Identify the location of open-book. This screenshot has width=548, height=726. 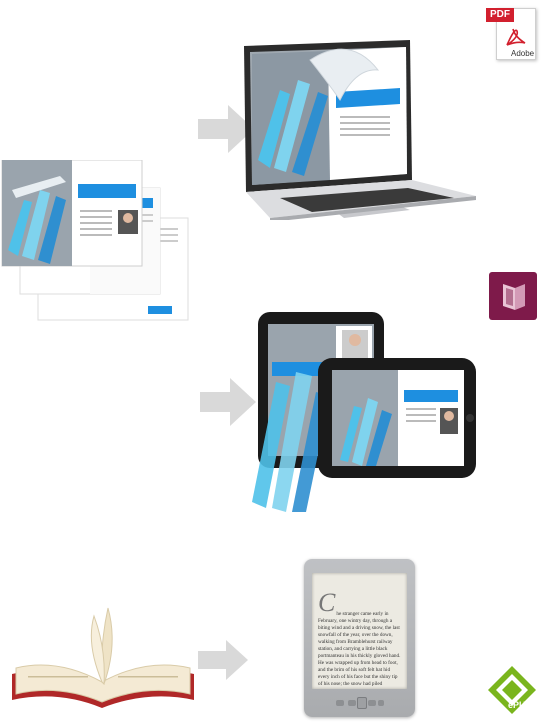
(103, 657).